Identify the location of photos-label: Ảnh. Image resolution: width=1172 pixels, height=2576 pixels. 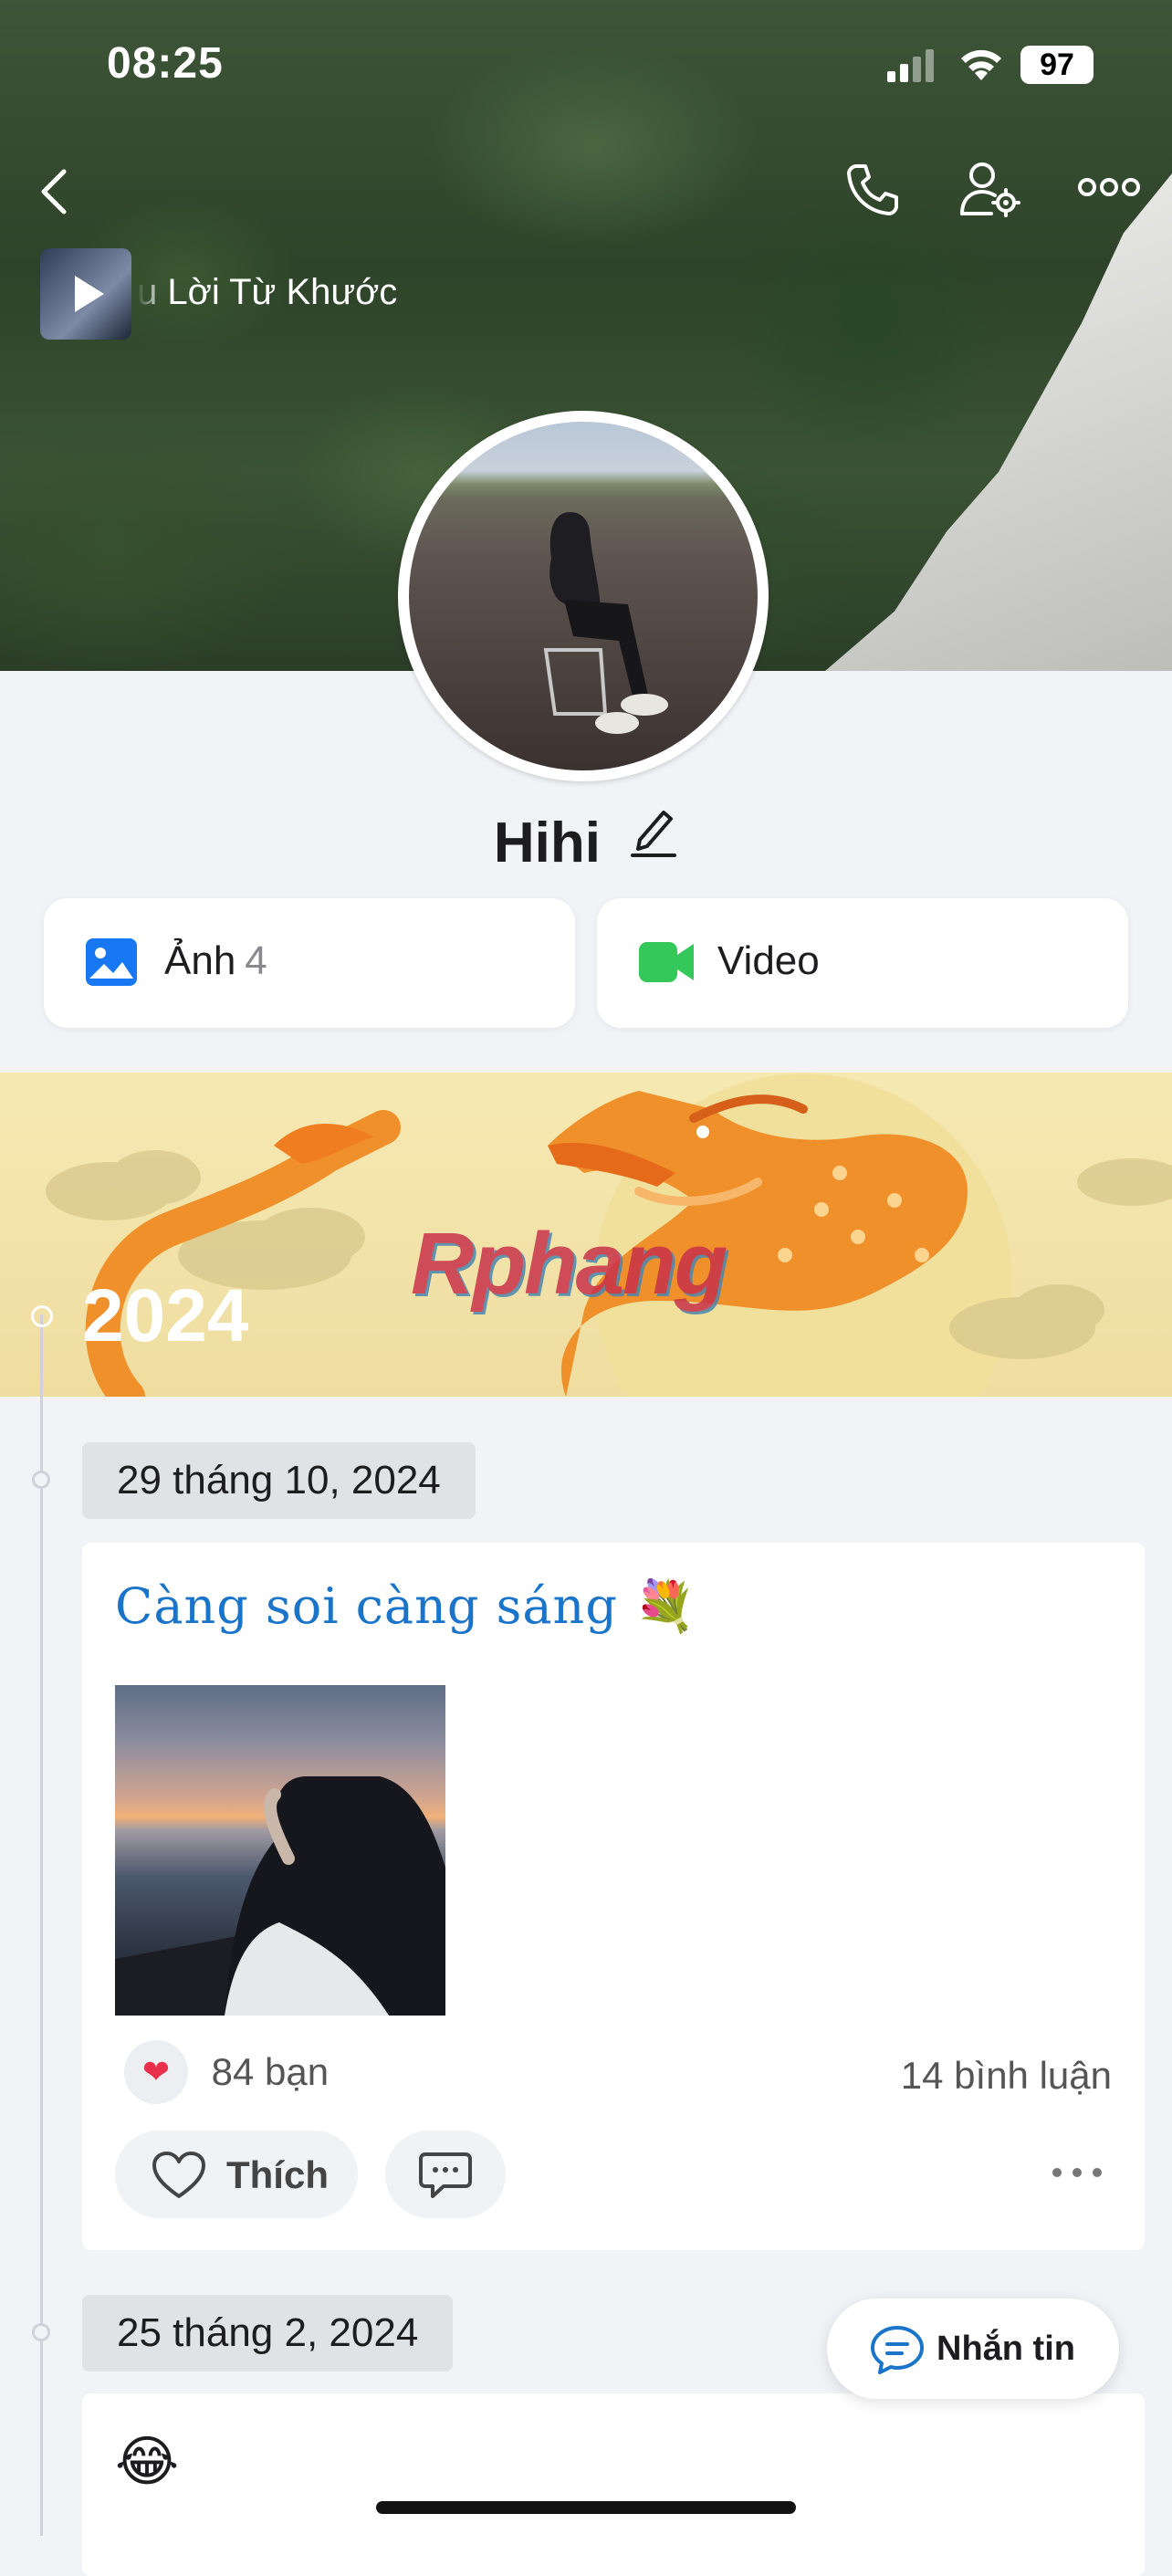
(200, 960).